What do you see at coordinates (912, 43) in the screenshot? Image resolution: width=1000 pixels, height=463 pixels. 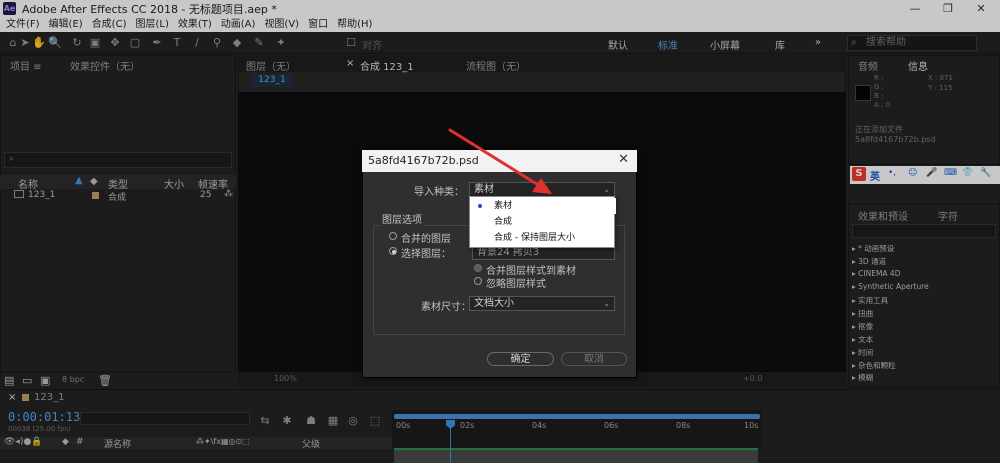 I see `search-help-input: ⌕ 搜索帮助` at bounding box center [912, 43].